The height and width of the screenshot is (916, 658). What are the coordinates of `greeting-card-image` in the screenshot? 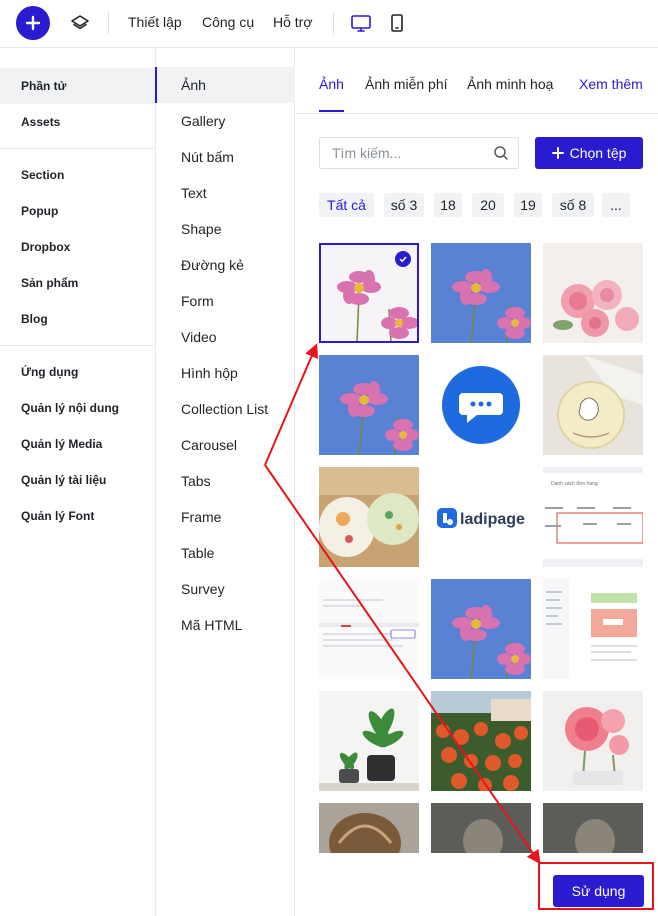 It's located at (593, 405).